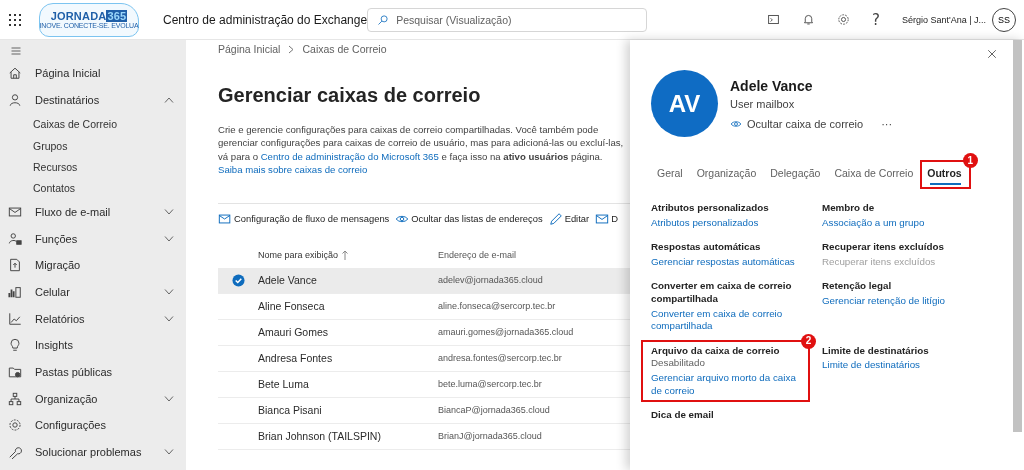 The image size is (1024, 470). I want to click on breadcrumb-link: Caixas de Correio, so click(344, 49).